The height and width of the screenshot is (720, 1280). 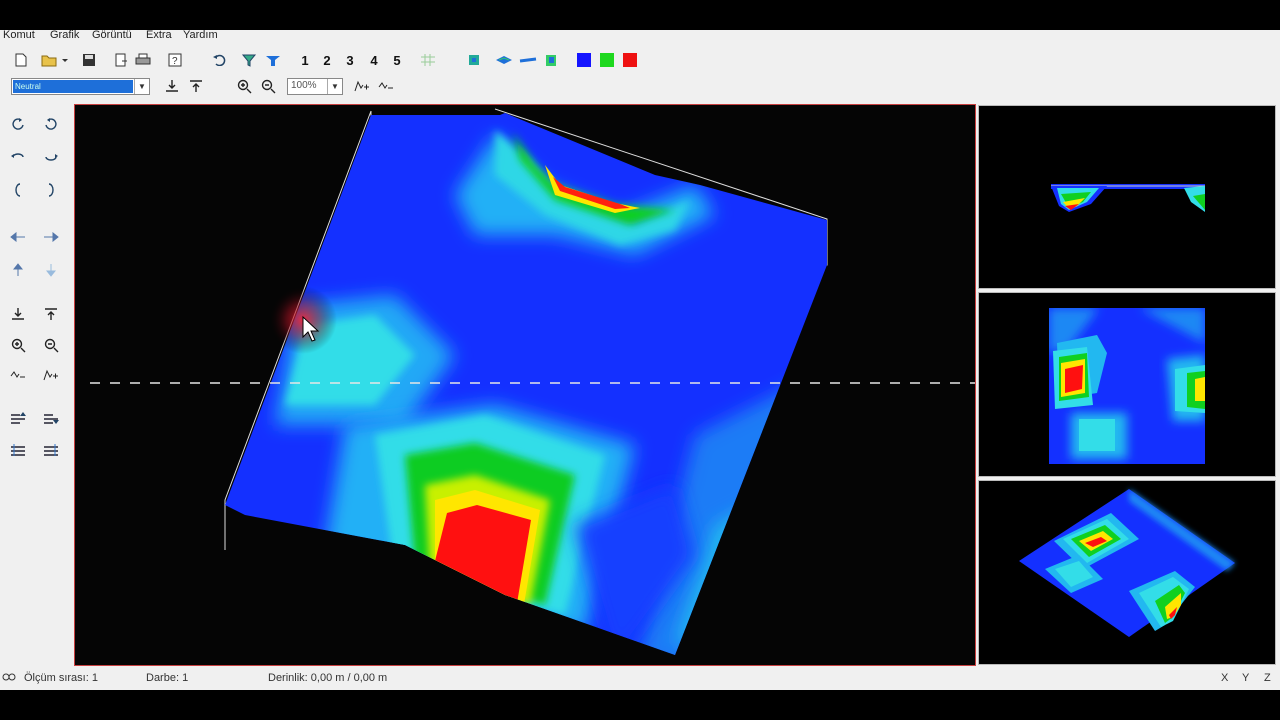 What do you see at coordinates (18, 418) in the screenshot?
I see `layer-up-button` at bounding box center [18, 418].